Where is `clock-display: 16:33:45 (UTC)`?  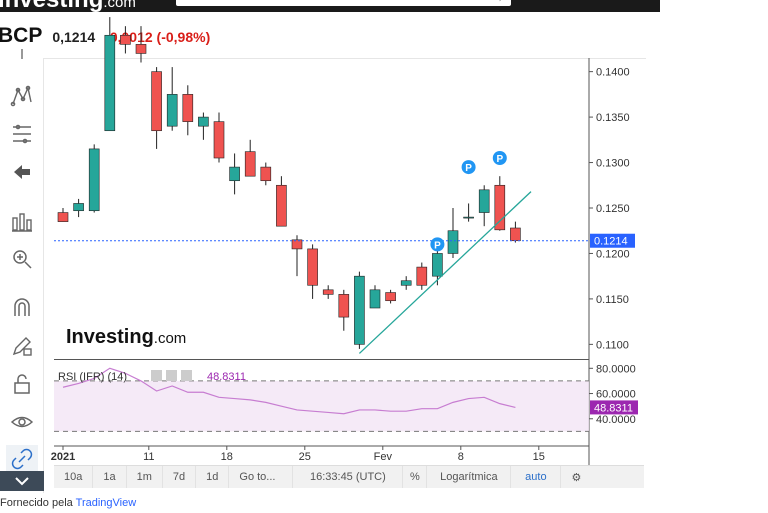
clock-display: 16:33:45 (UTC) is located at coordinates (348, 477).